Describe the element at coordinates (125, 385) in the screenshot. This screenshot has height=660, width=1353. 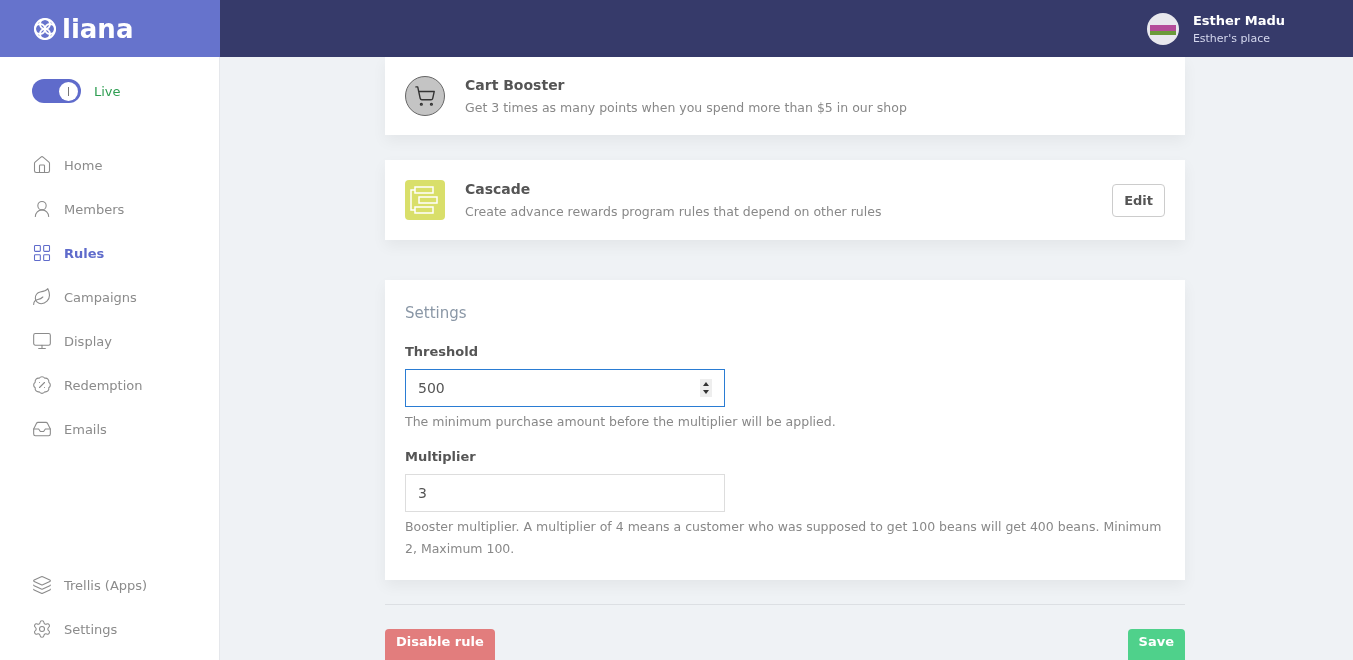
I see `nav-item: Redemption` at that location.